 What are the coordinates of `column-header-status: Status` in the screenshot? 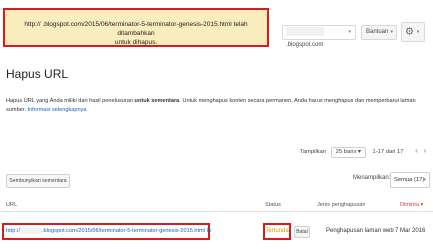 It's located at (273, 205).